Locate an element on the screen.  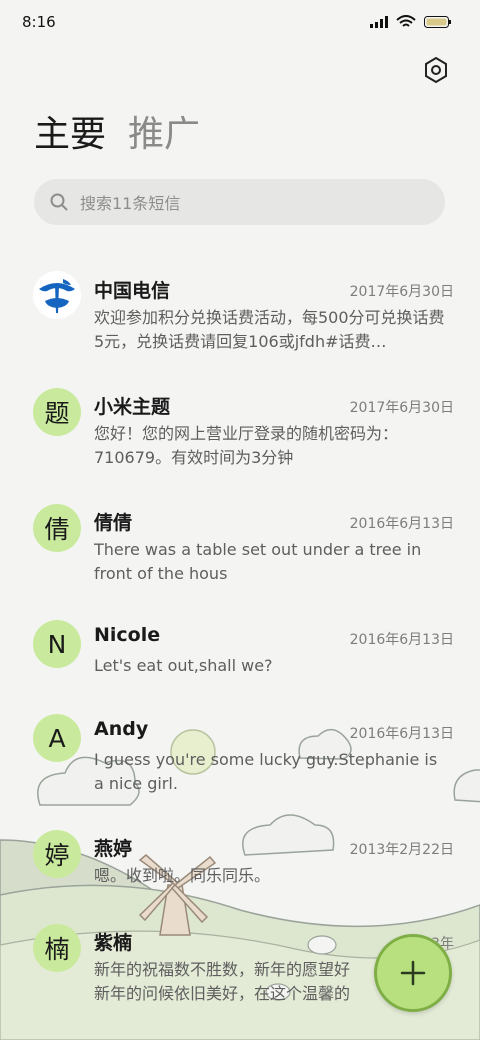
message-item: 婷 燕婷 2013年2月22日 嗯。收到啦。同乐同乐。 is located at coordinates (240, 867).